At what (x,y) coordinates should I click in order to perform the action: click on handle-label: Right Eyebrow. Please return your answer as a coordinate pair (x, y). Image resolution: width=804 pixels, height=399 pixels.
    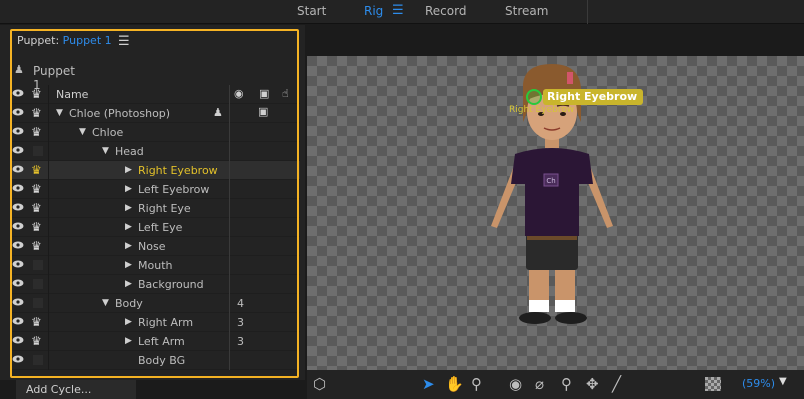
    Looking at the image, I should click on (542, 110).